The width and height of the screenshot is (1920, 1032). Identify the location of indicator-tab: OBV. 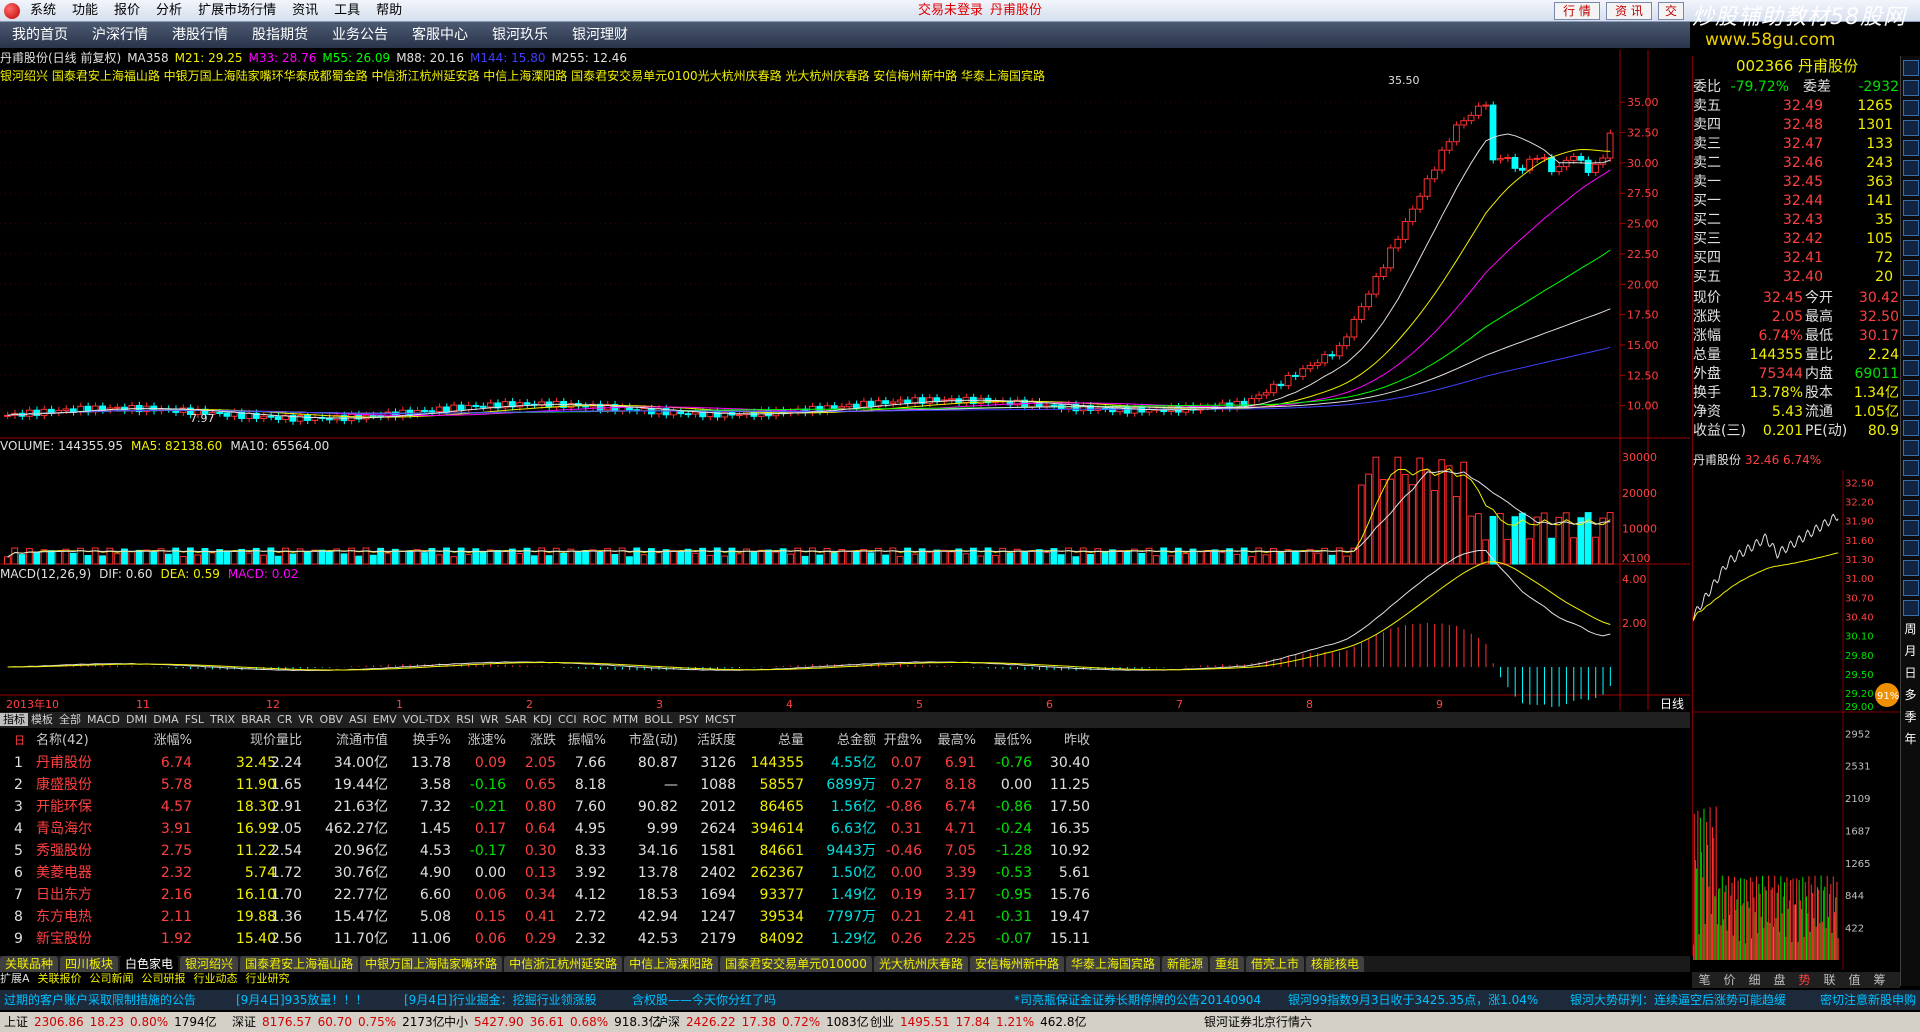
(331, 719).